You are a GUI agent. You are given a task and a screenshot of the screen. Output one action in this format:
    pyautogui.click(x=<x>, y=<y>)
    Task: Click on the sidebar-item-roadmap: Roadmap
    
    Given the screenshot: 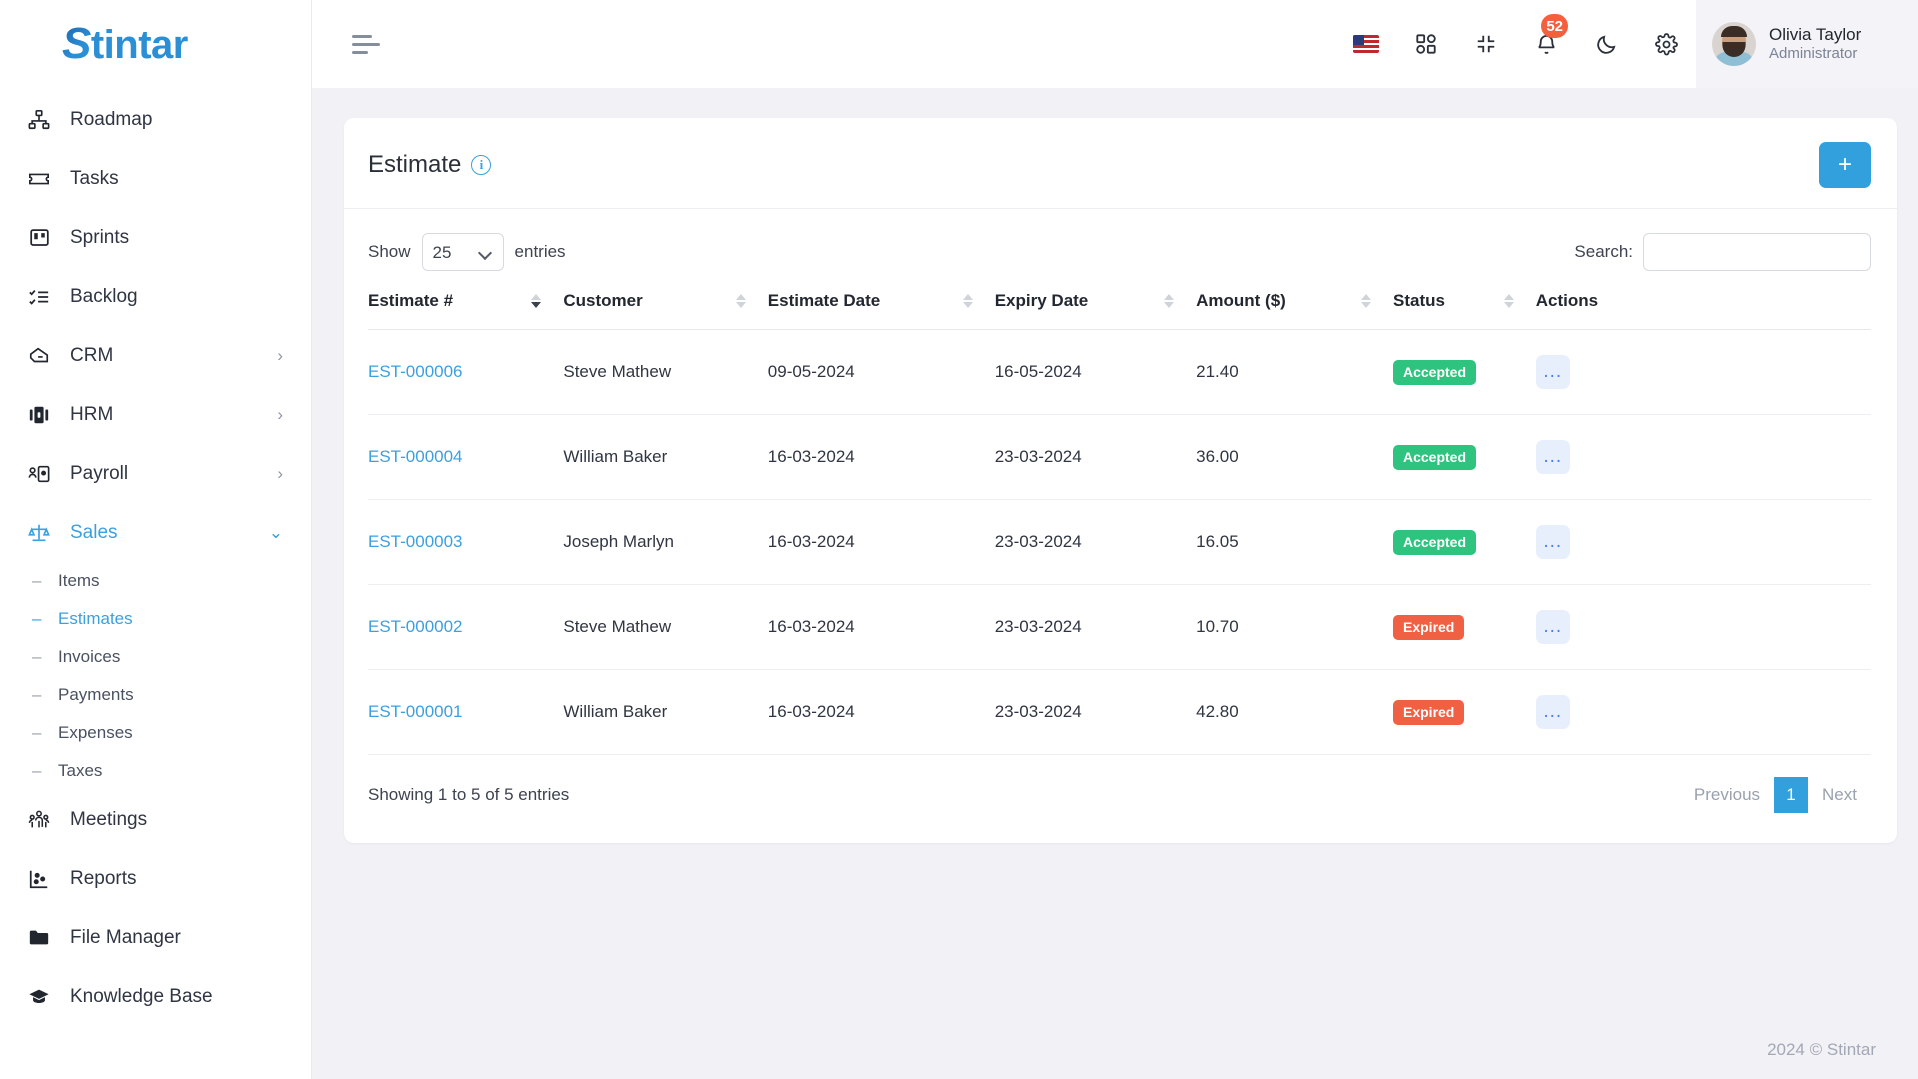 What is the action you would take?
    pyautogui.click(x=155, y=119)
    